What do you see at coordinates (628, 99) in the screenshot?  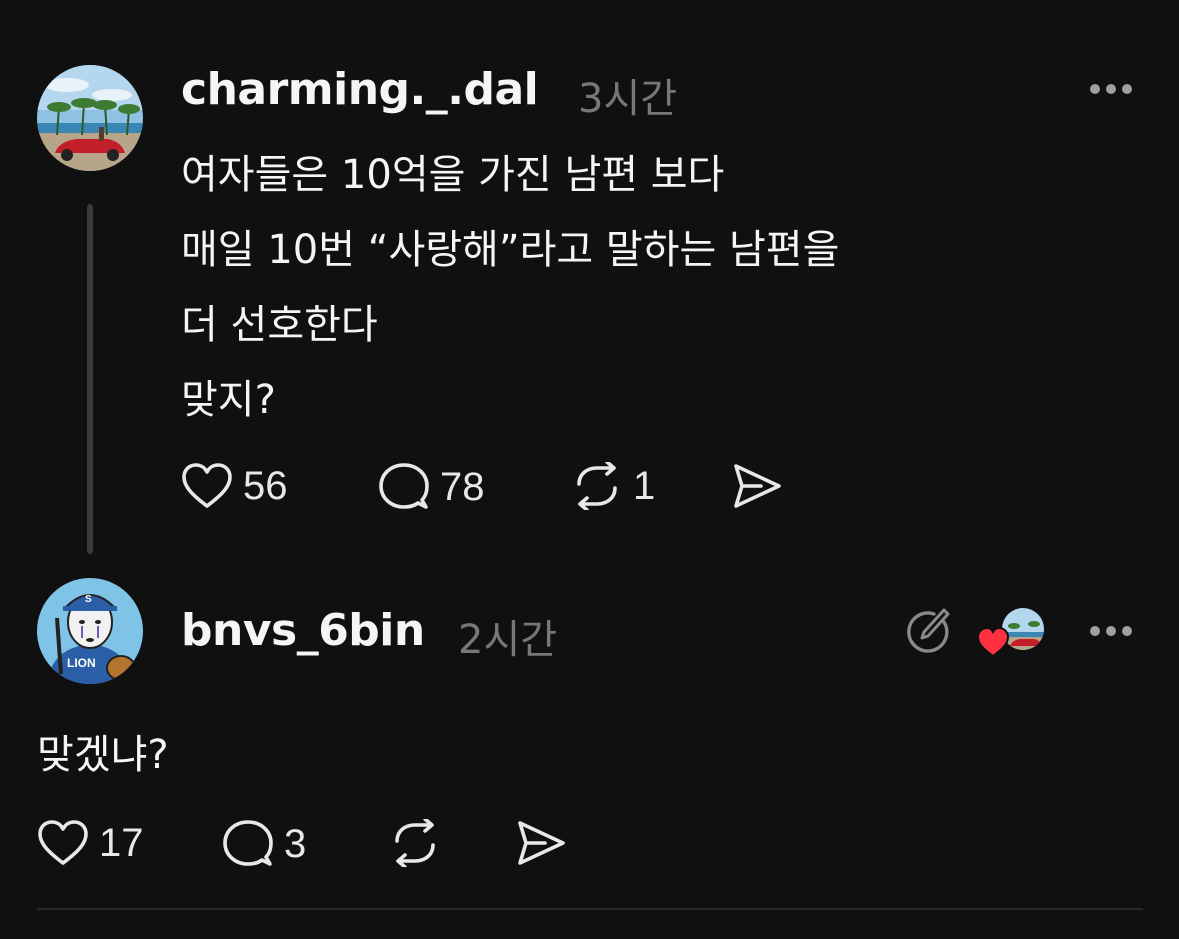 I see `post-time: 3시간` at bounding box center [628, 99].